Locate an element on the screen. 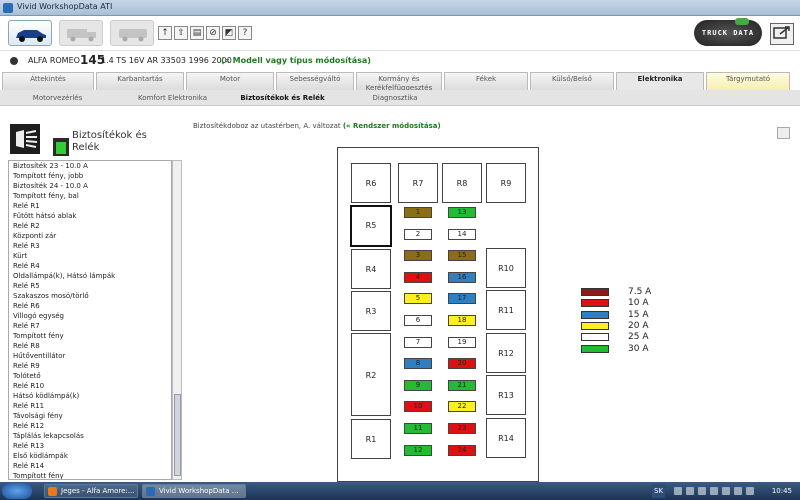 This screenshot has height=500, width=800. list-item: Relé R6 is located at coordinates (90, 306).